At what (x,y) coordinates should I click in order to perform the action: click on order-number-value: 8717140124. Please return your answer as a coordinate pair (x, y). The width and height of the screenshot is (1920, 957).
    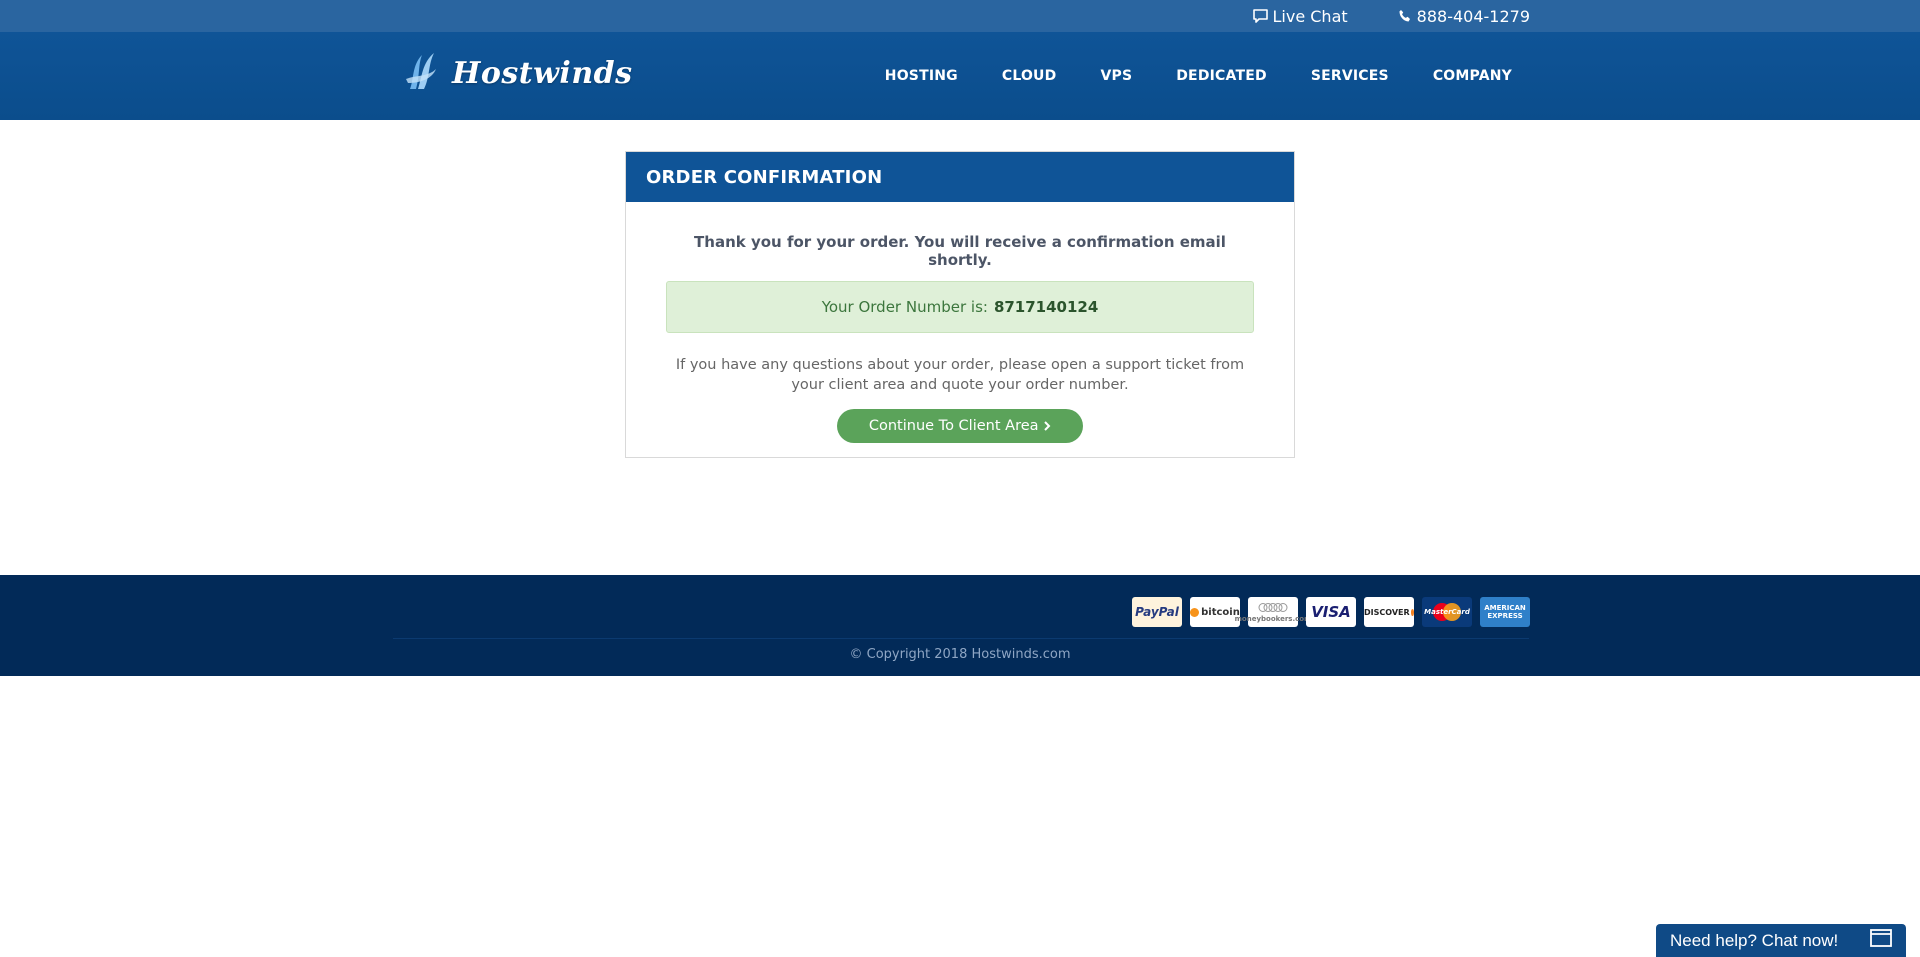
    Looking at the image, I should click on (1046, 307).